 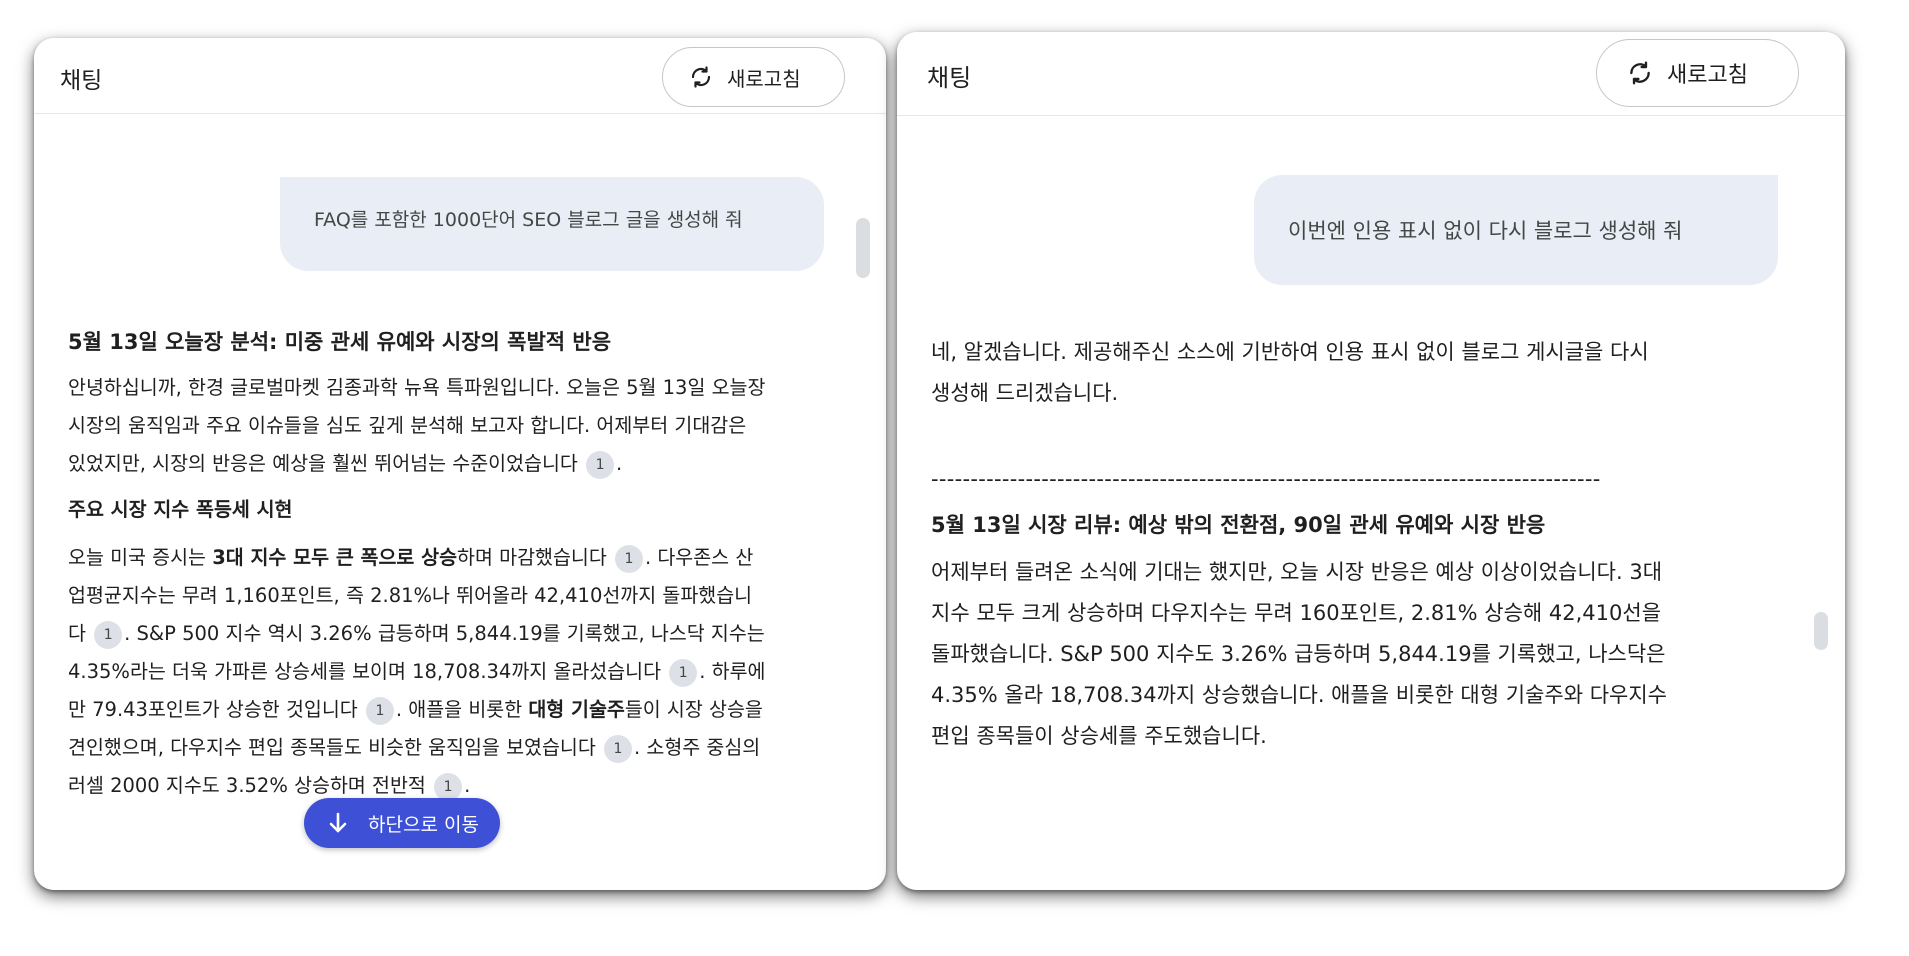 What do you see at coordinates (338, 822) in the screenshot?
I see `arrow-down-icon` at bounding box center [338, 822].